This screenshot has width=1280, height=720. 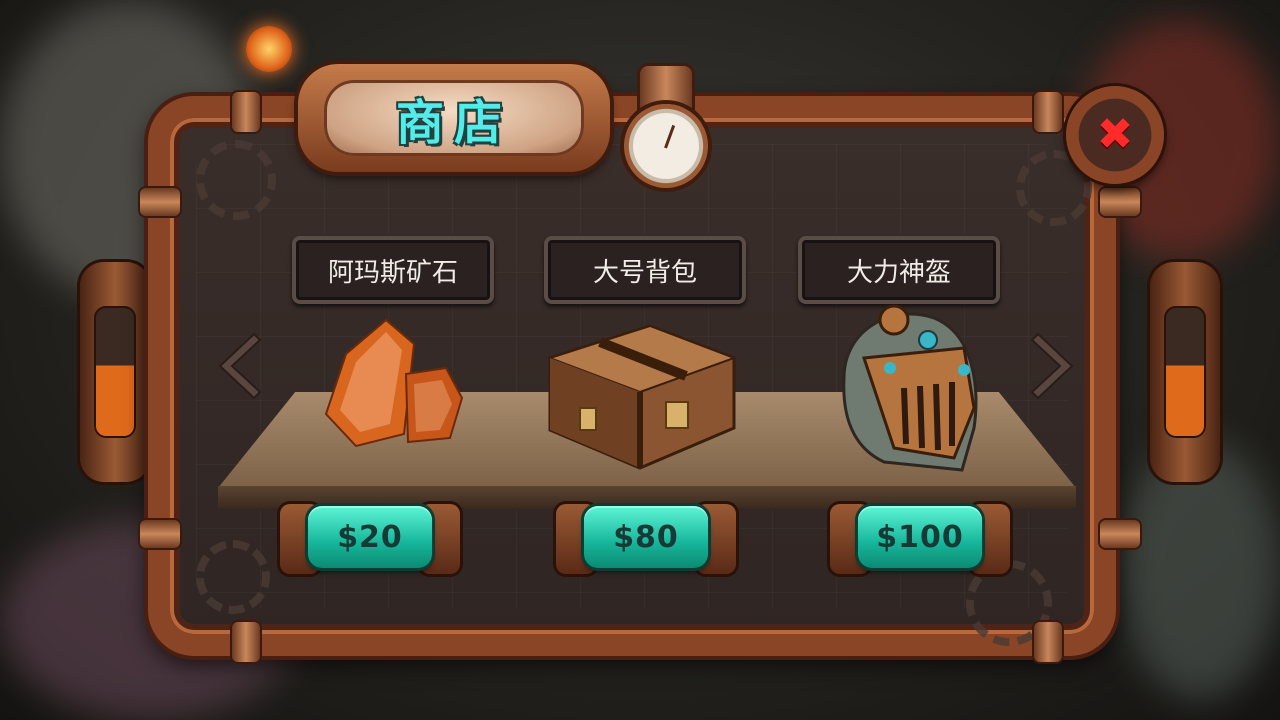 I want to click on next-page-button, so click(x=1054, y=366).